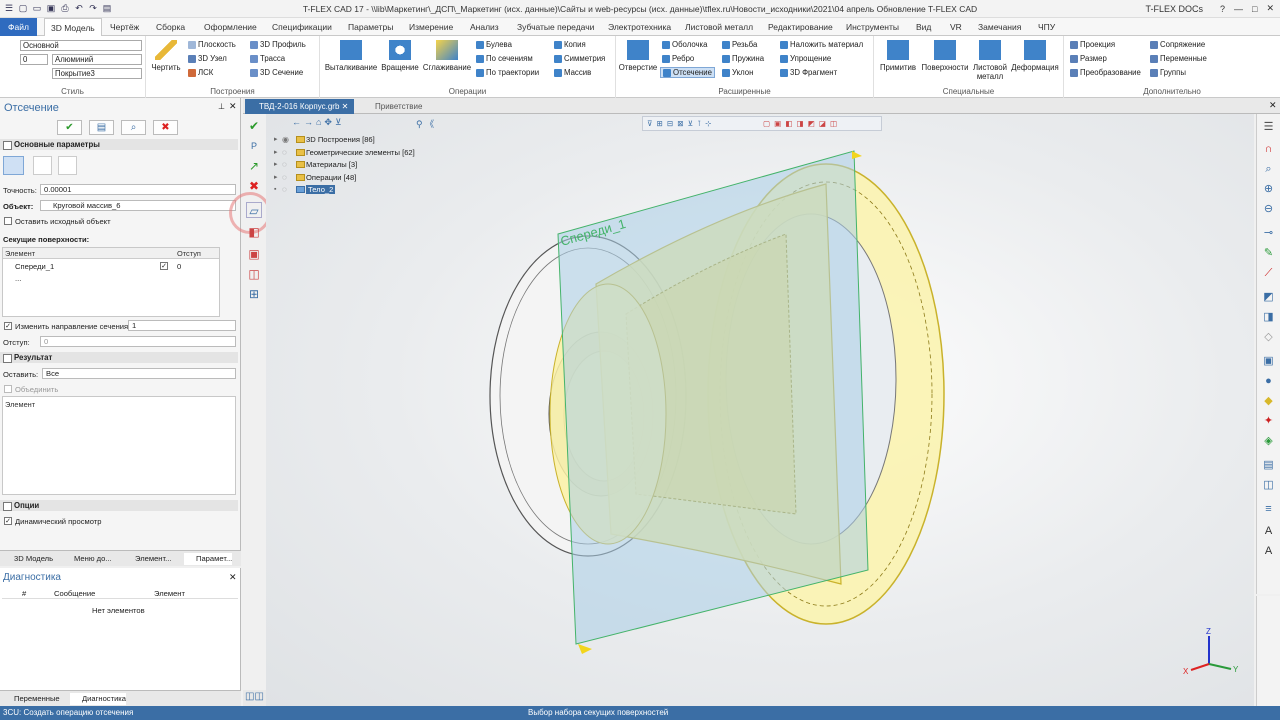 This screenshot has width=1280, height=720. I want to click on sheet-metal-button: Листовой металл, so click(990, 60).